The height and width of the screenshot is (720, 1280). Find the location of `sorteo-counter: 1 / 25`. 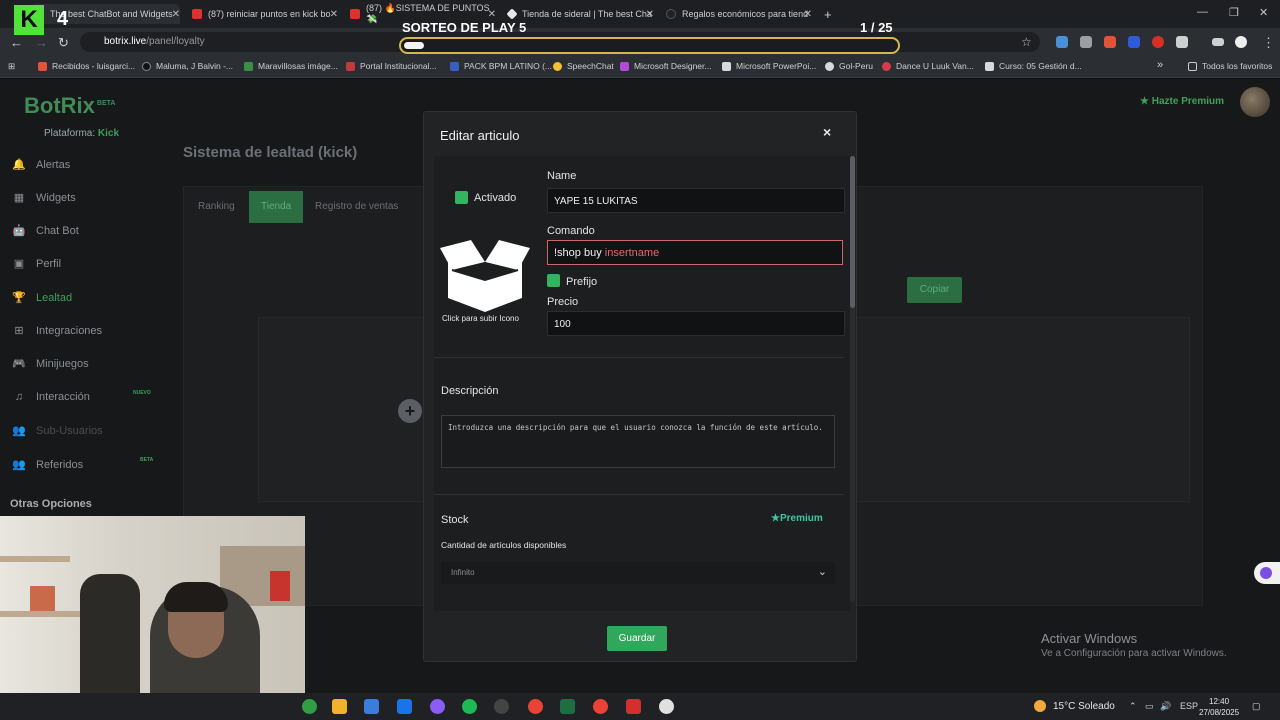

sorteo-counter: 1 / 25 is located at coordinates (876, 27).